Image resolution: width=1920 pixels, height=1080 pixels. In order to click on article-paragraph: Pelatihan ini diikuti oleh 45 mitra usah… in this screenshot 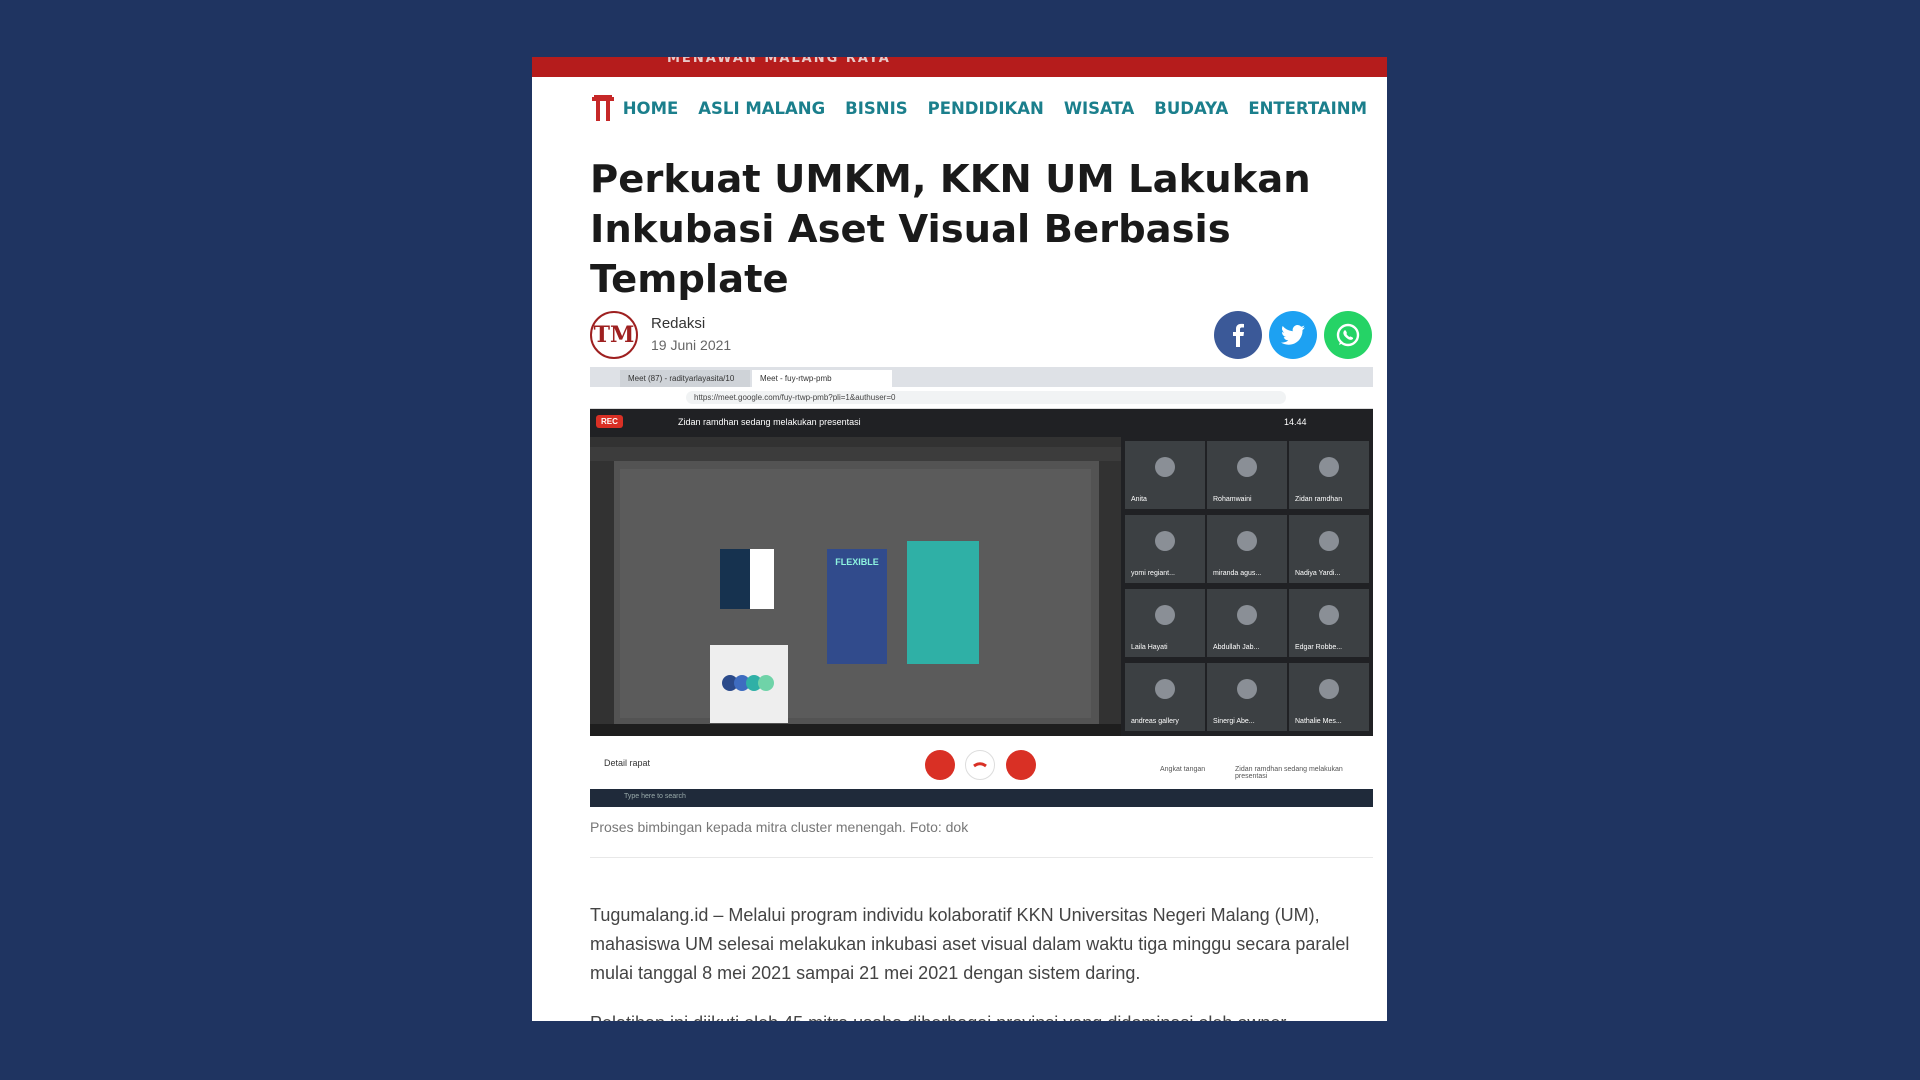, I will do `click(985, 1015)`.